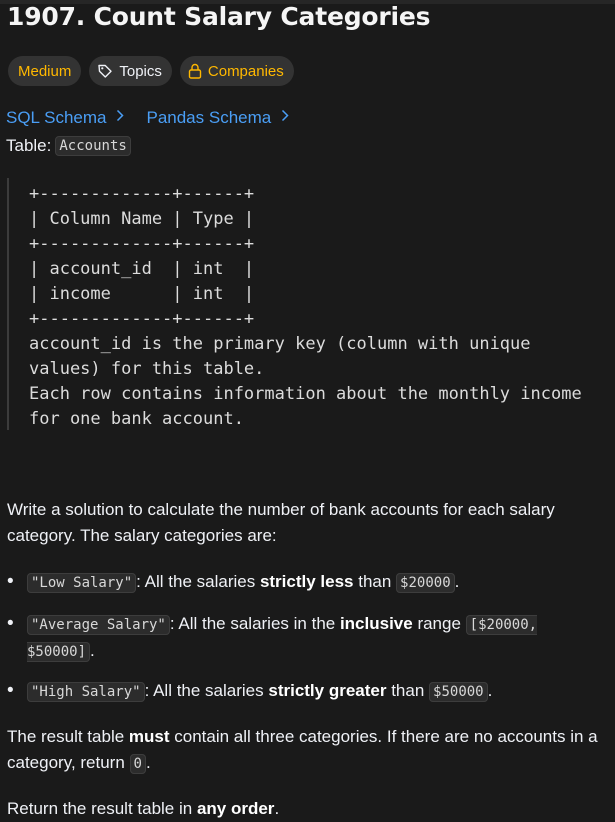  I want to click on pandas-schema-link: Pandas Schema, so click(217, 118).